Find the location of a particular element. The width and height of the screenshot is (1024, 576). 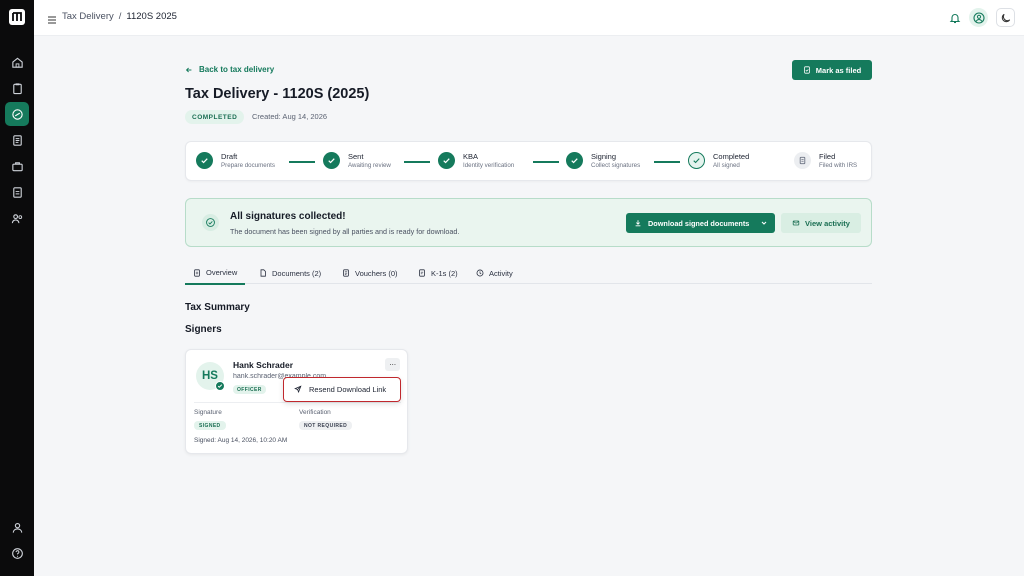

step-sub: Filed with IRS is located at coordinates (838, 165).